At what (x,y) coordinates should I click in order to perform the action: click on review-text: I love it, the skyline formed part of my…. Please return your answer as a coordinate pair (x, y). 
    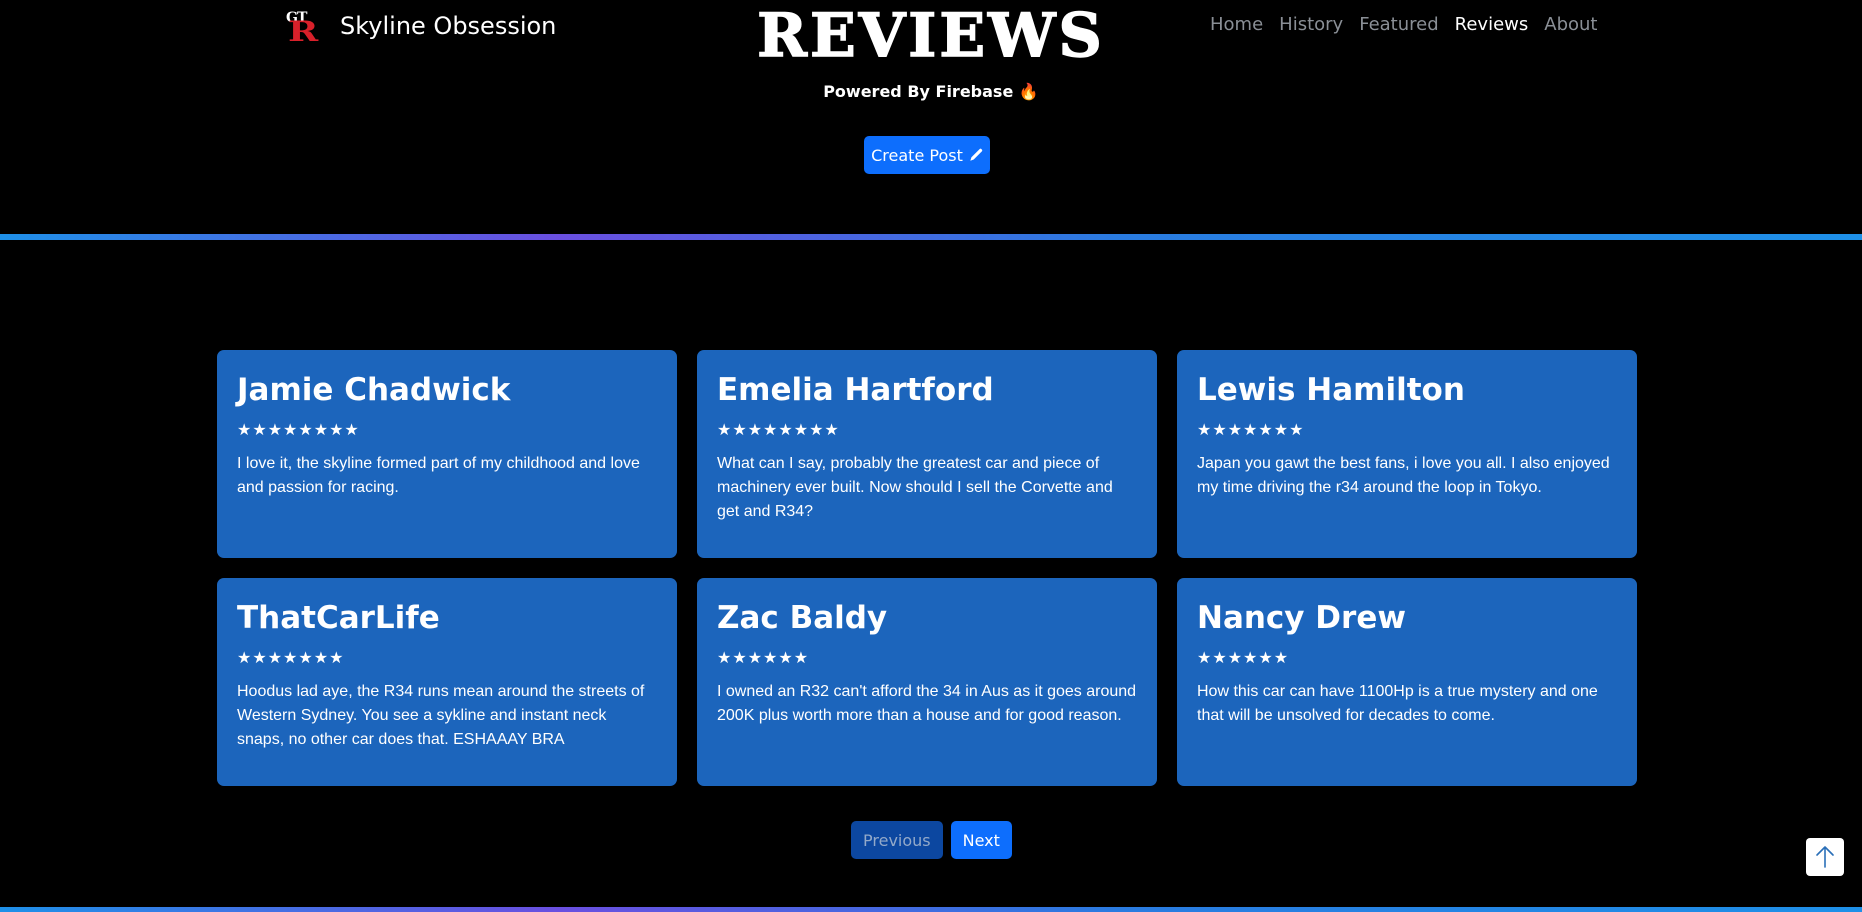
    Looking at the image, I should click on (438, 475).